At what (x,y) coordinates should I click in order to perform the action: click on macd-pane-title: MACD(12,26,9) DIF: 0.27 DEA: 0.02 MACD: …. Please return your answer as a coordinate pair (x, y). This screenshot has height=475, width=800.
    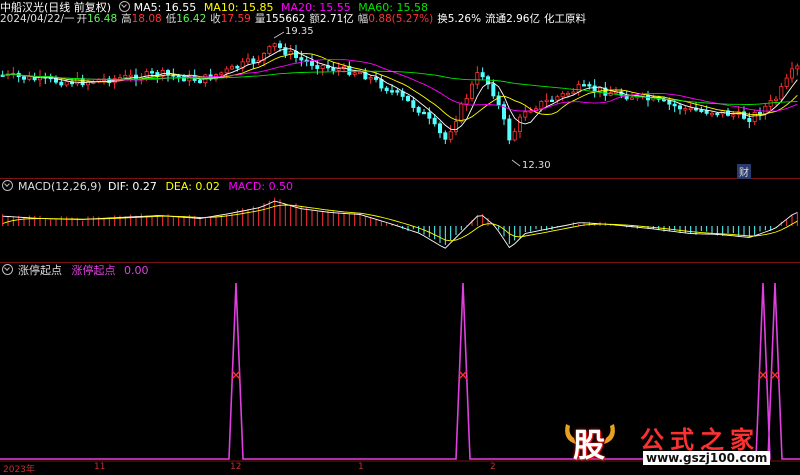
    Looking at the image, I should click on (150, 186).